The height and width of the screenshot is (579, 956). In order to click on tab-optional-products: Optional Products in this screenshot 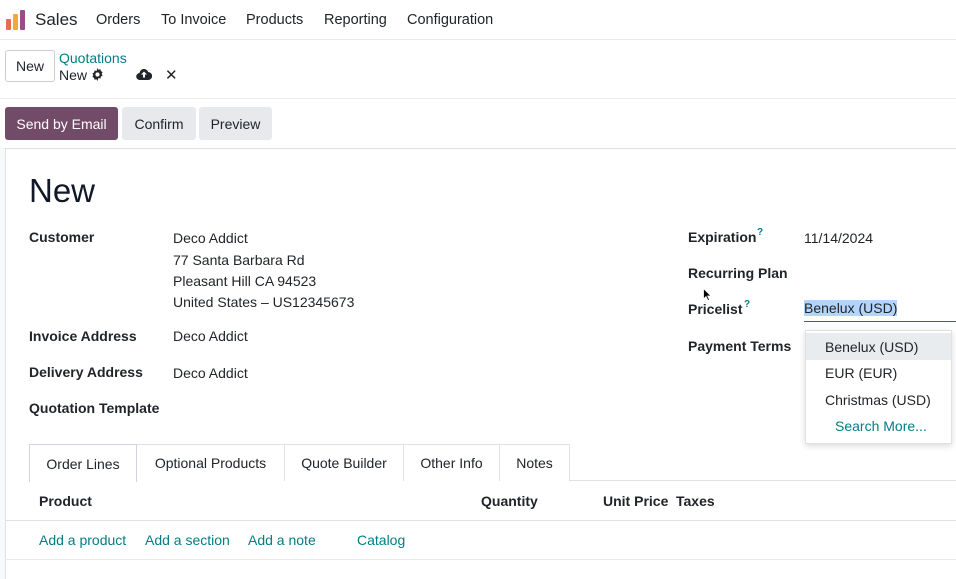, I will do `click(210, 462)`.